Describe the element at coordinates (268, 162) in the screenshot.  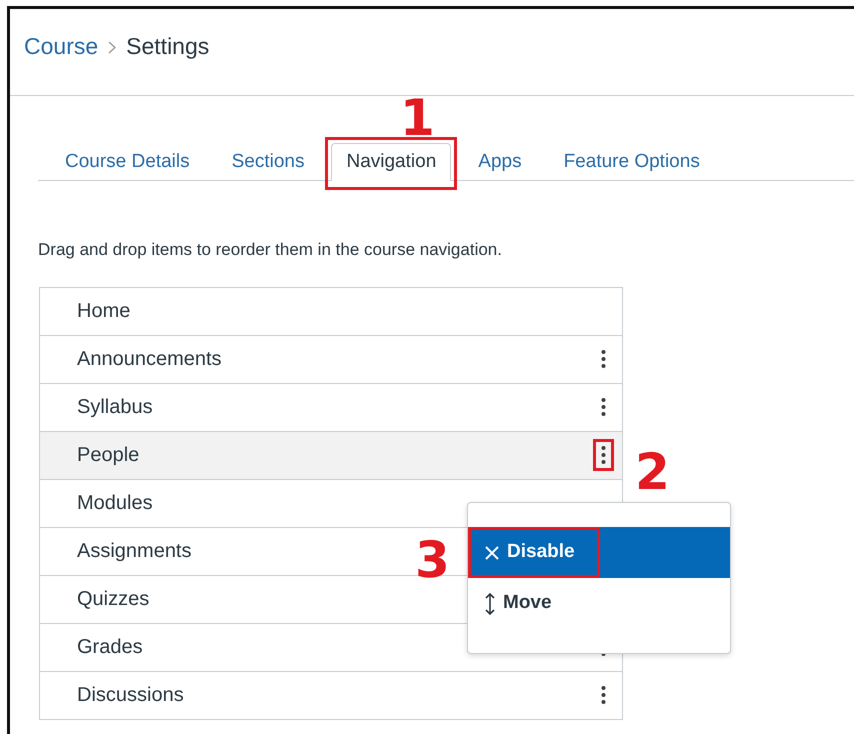
I see `tab: Sections` at that location.